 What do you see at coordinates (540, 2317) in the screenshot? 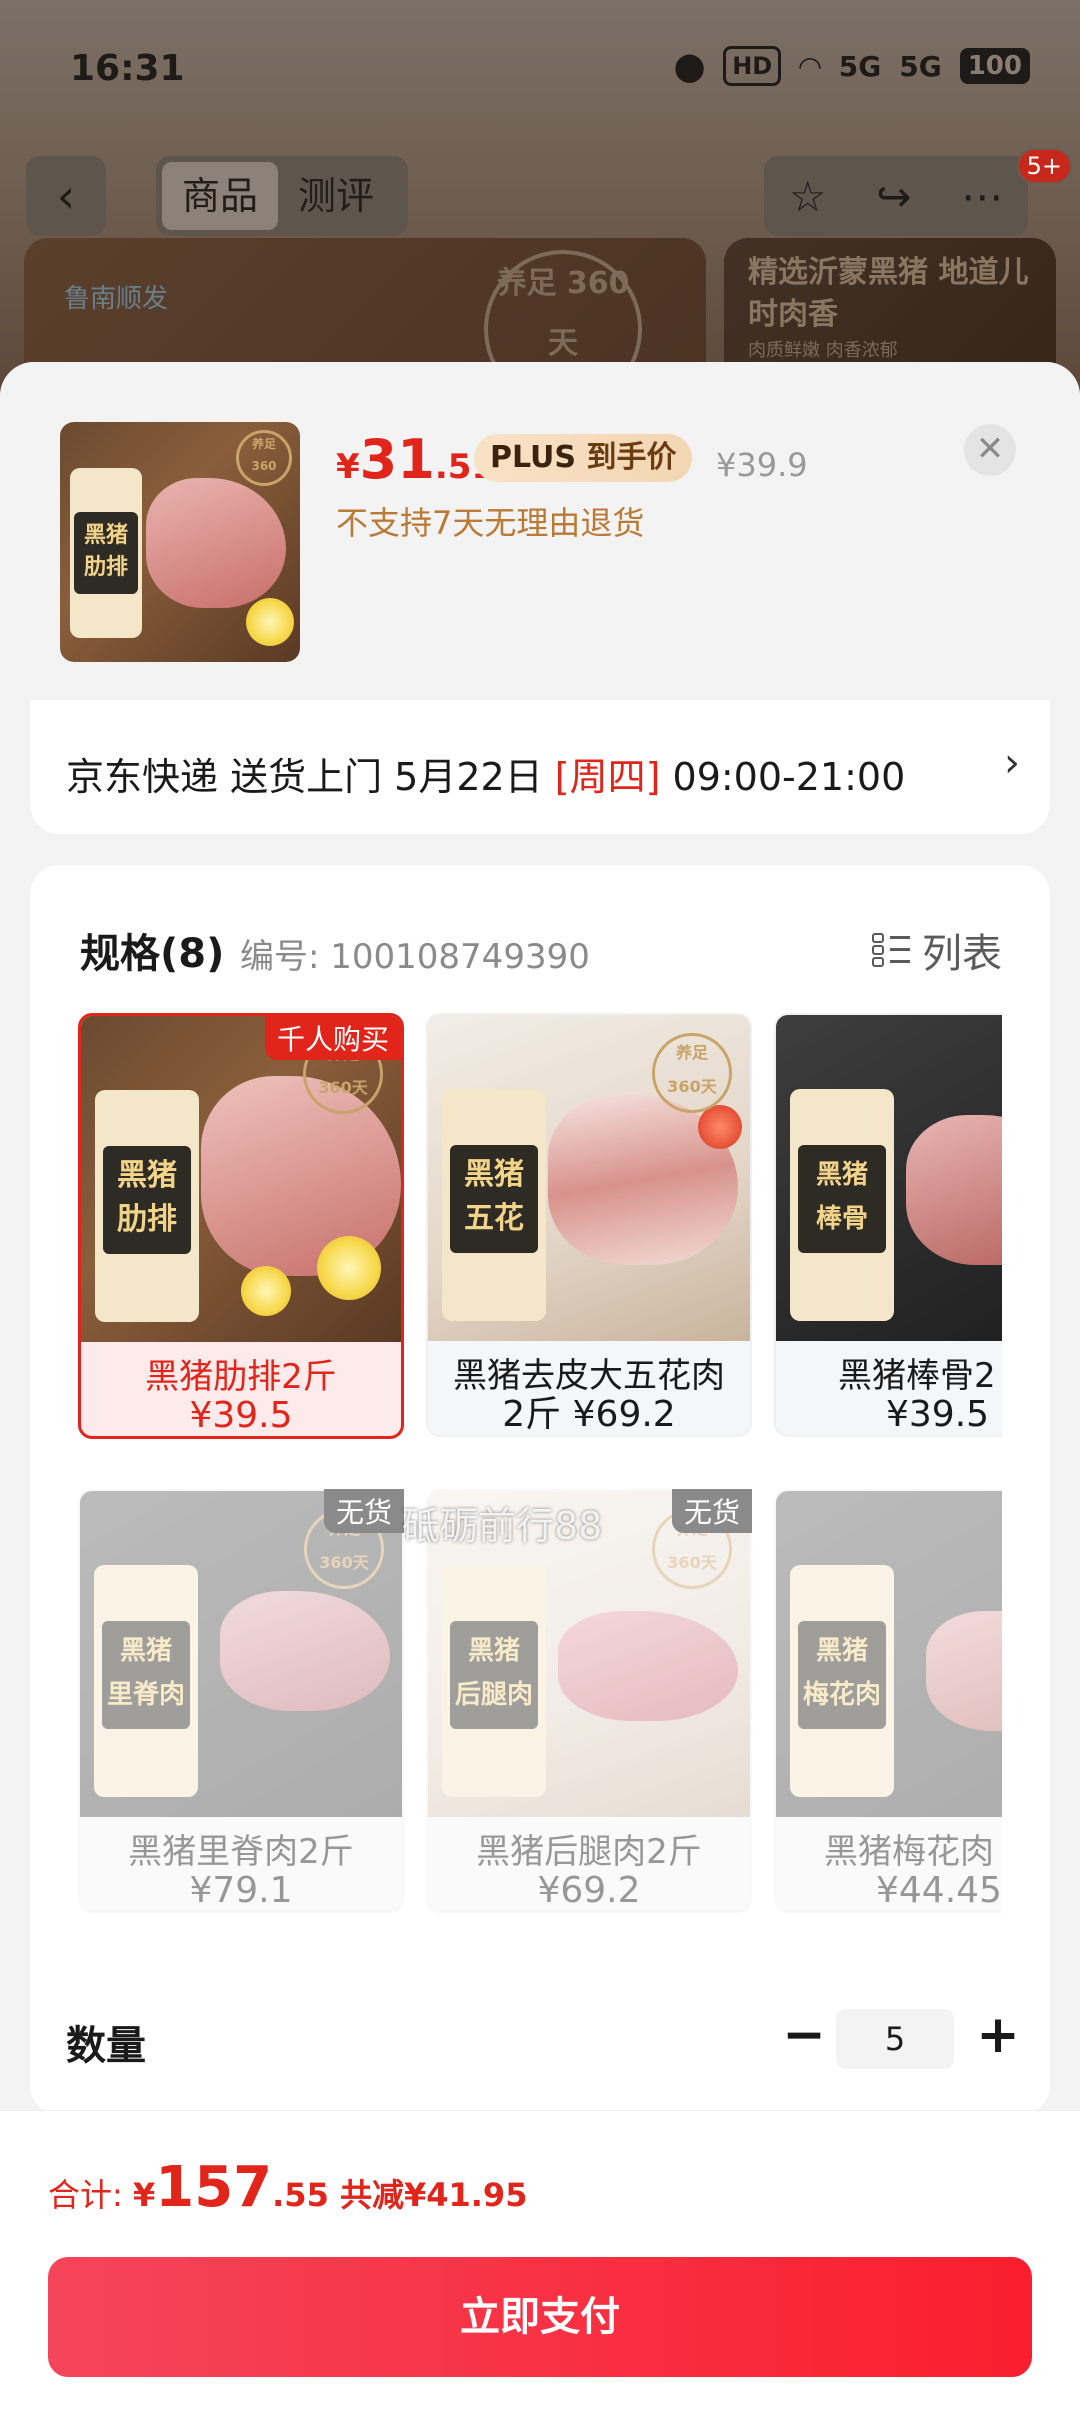
I see `pay-now-button: 立即支付` at bounding box center [540, 2317].